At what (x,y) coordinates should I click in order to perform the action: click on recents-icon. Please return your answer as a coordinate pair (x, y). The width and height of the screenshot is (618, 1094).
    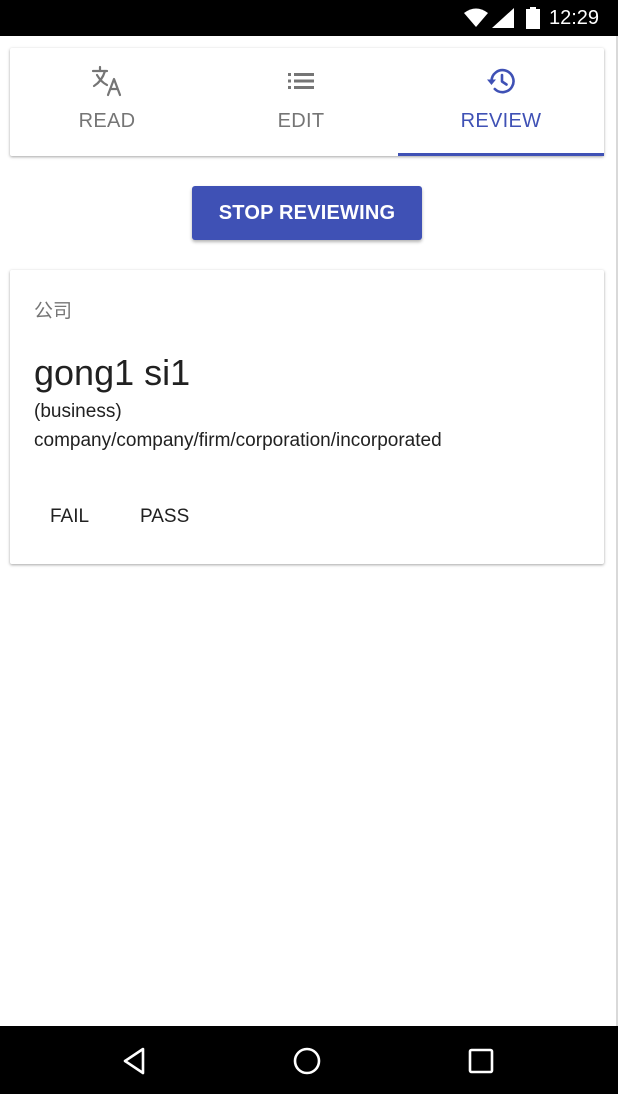
    Looking at the image, I should click on (481, 1061).